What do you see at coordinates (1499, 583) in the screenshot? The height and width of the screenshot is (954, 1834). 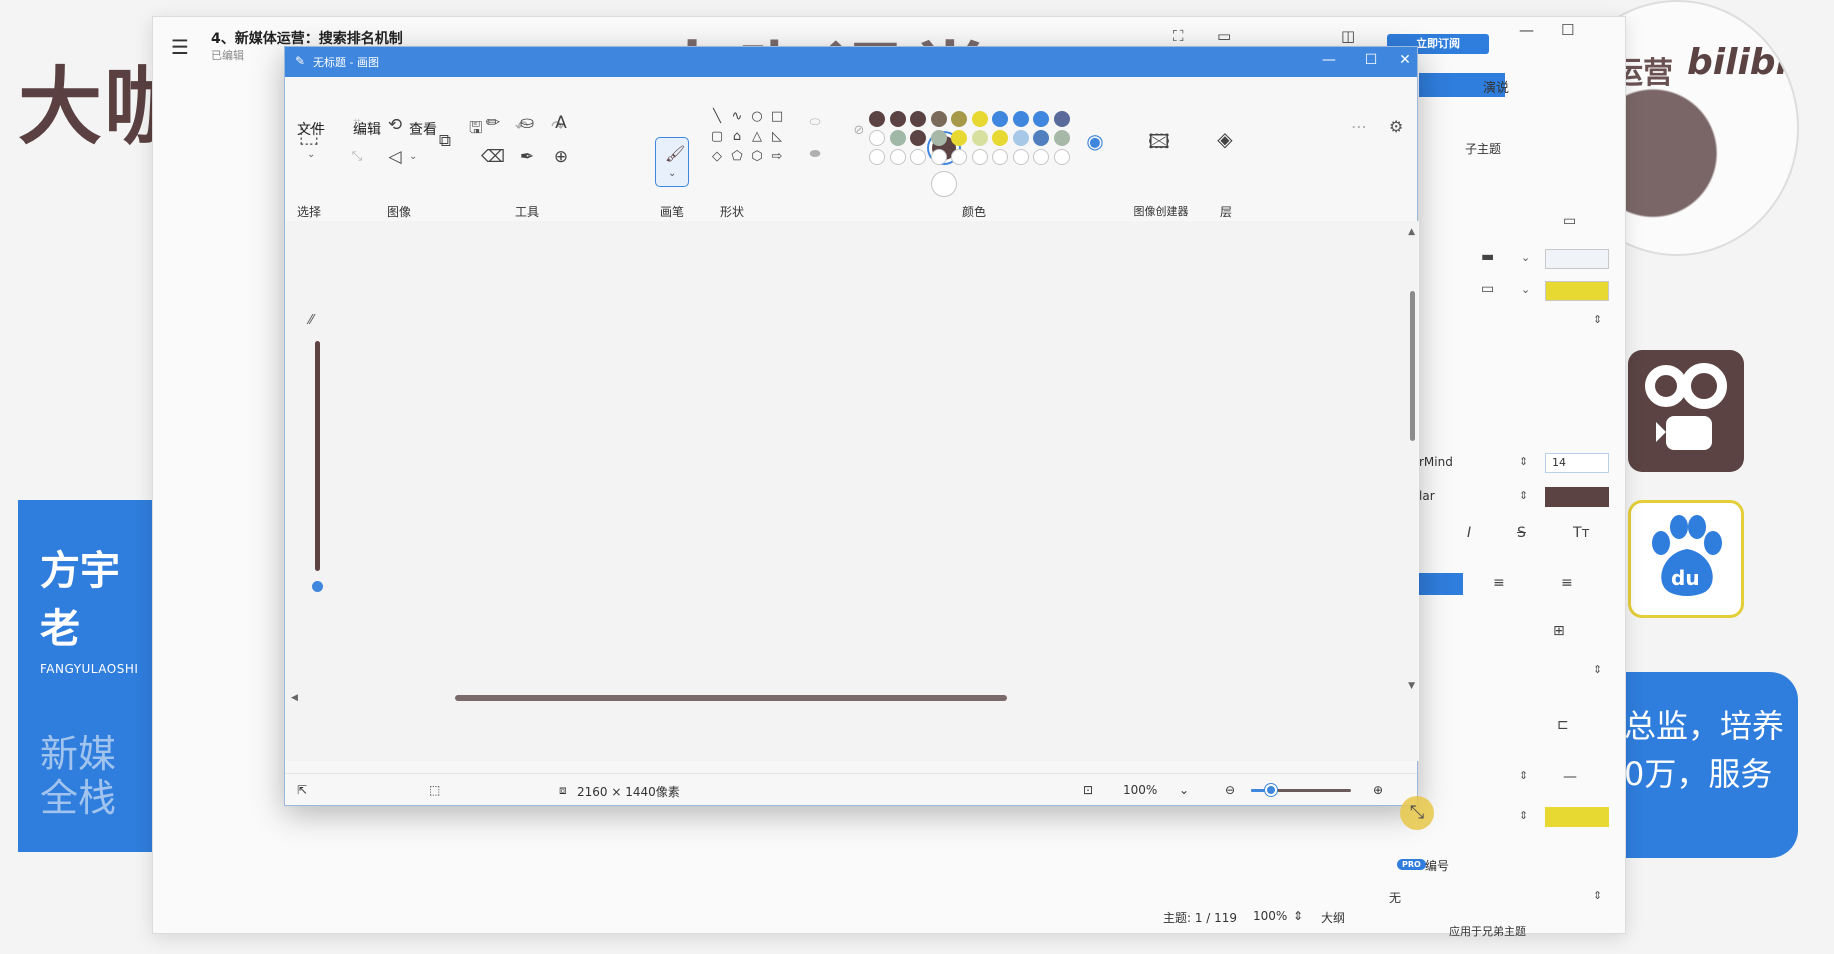 I see `align-center-icon: ≡` at bounding box center [1499, 583].